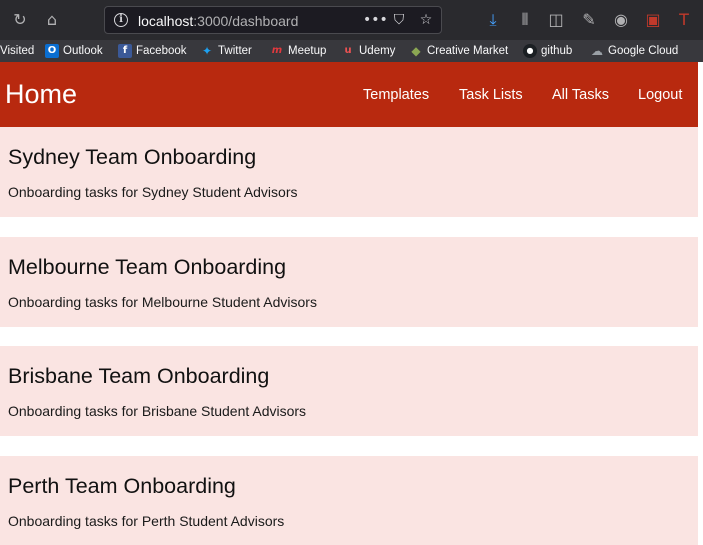  Describe the element at coordinates (530, 51) in the screenshot. I see `github-icon: ●` at that location.